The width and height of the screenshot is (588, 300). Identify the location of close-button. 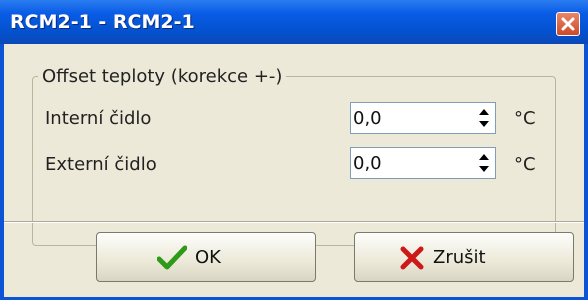
(568, 24).